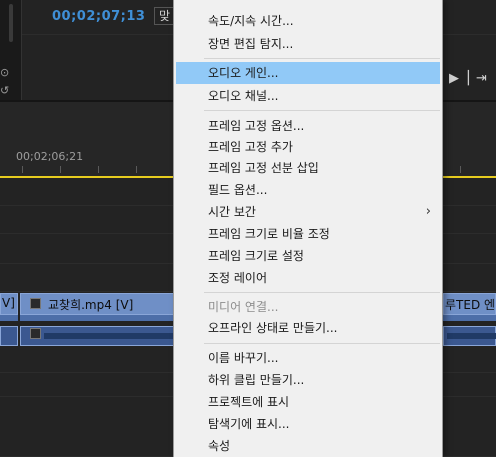 The width and height of the screenshot is (496, 457). What do you see at coordinates (308, 234) in the screenshot?
I see `menu-item-scale-to-frame-size: 프레임 크기로 비율 조정` at bounding box center [308, 234].